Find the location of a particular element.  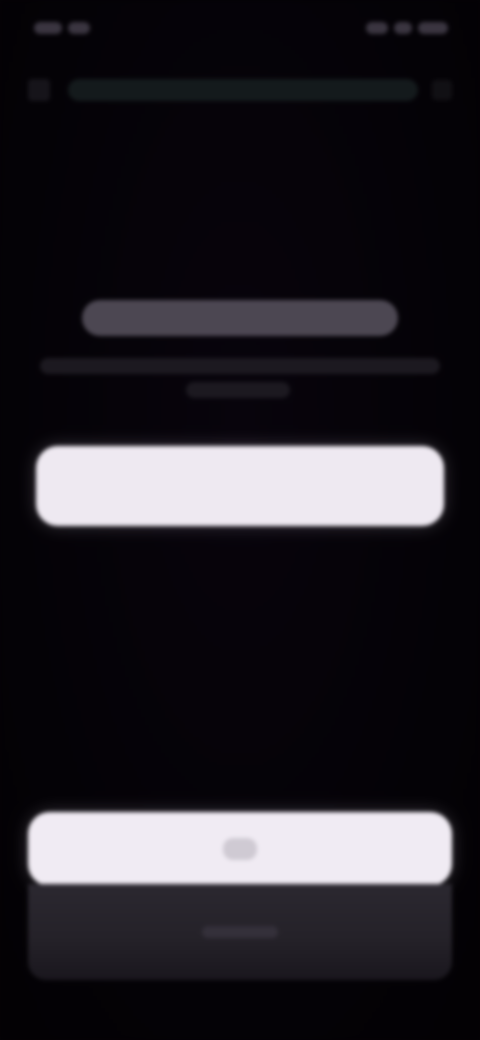

signal-icon is located at coordinates (377, 28).